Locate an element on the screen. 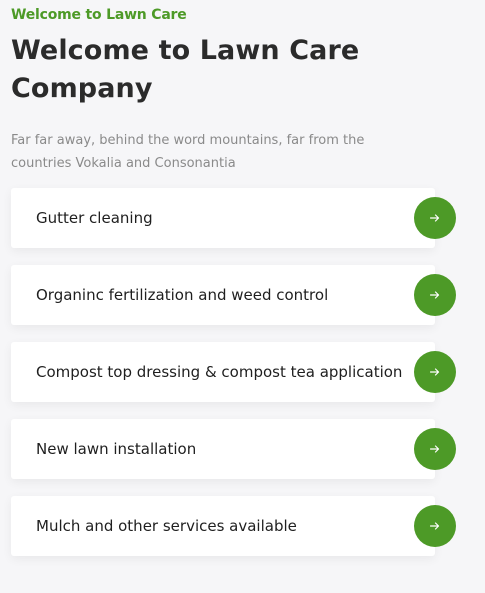  service-item-fertilization: Organinc fertilization and weed control is located at coordinates (223, 295).